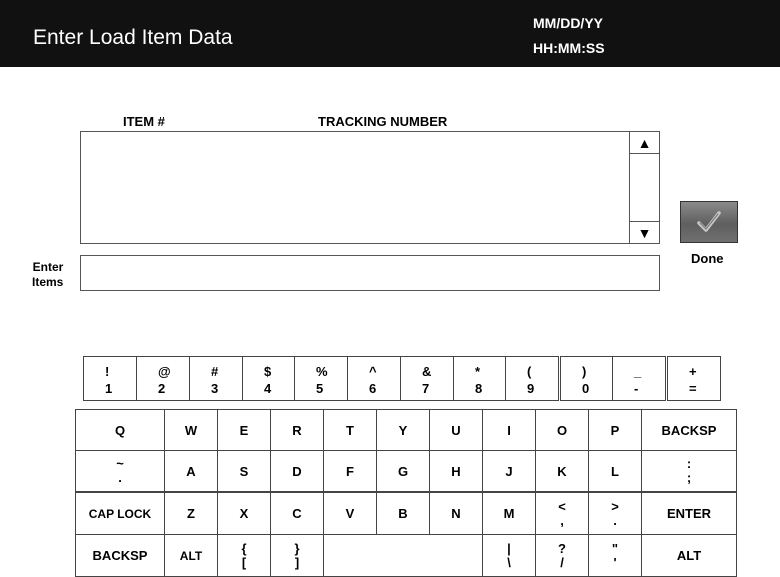 The image size is (780, 577). I want to click on left-brace-key-top: {, so click(244, 548).